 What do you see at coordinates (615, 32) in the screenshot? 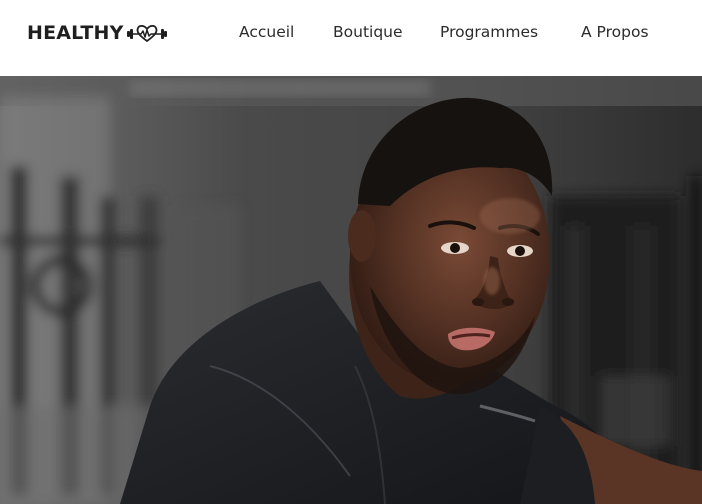
I see `nav-item-a-propos: A Propos` at bounding box center [615, 32].